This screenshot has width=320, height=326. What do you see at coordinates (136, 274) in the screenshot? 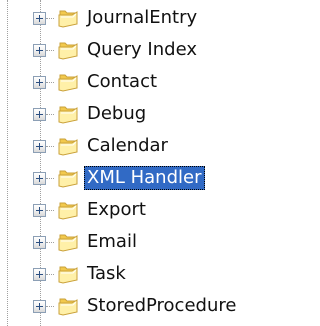
I see `tree-item-task: Task` at bounding box center [136, 274].